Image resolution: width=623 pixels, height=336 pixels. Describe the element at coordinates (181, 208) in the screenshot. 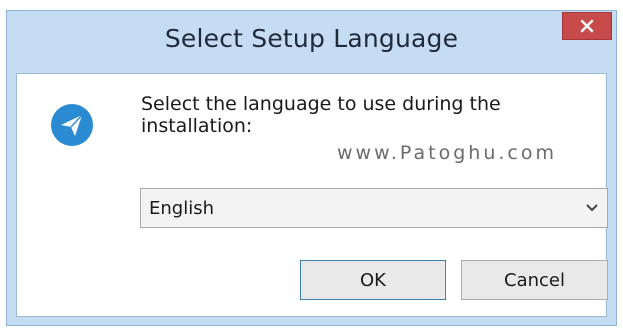

I see `selected-language: English` at that location.